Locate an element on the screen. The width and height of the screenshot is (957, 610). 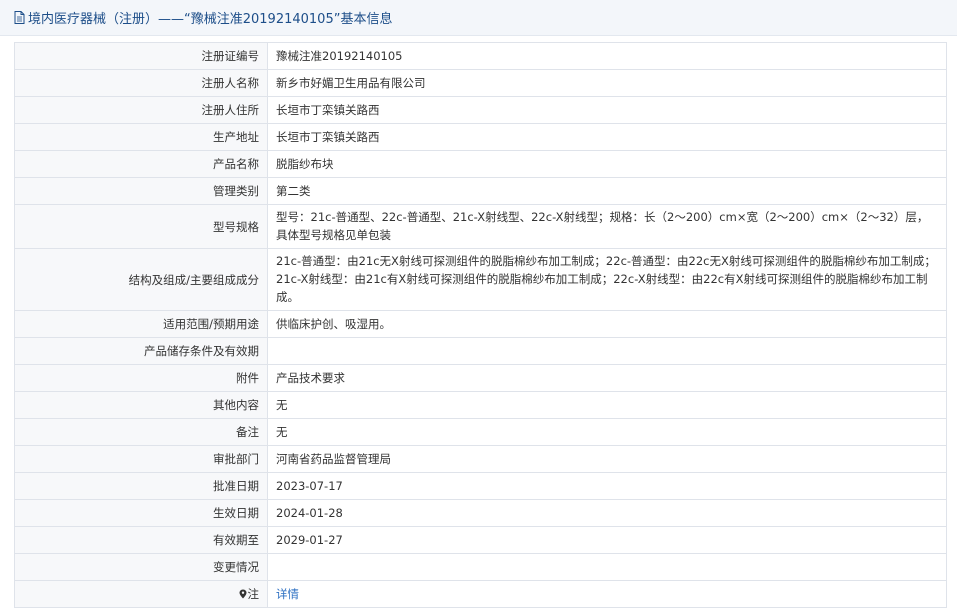
table-row: 管理类别 第二类 is located at coordinates (480, 191).